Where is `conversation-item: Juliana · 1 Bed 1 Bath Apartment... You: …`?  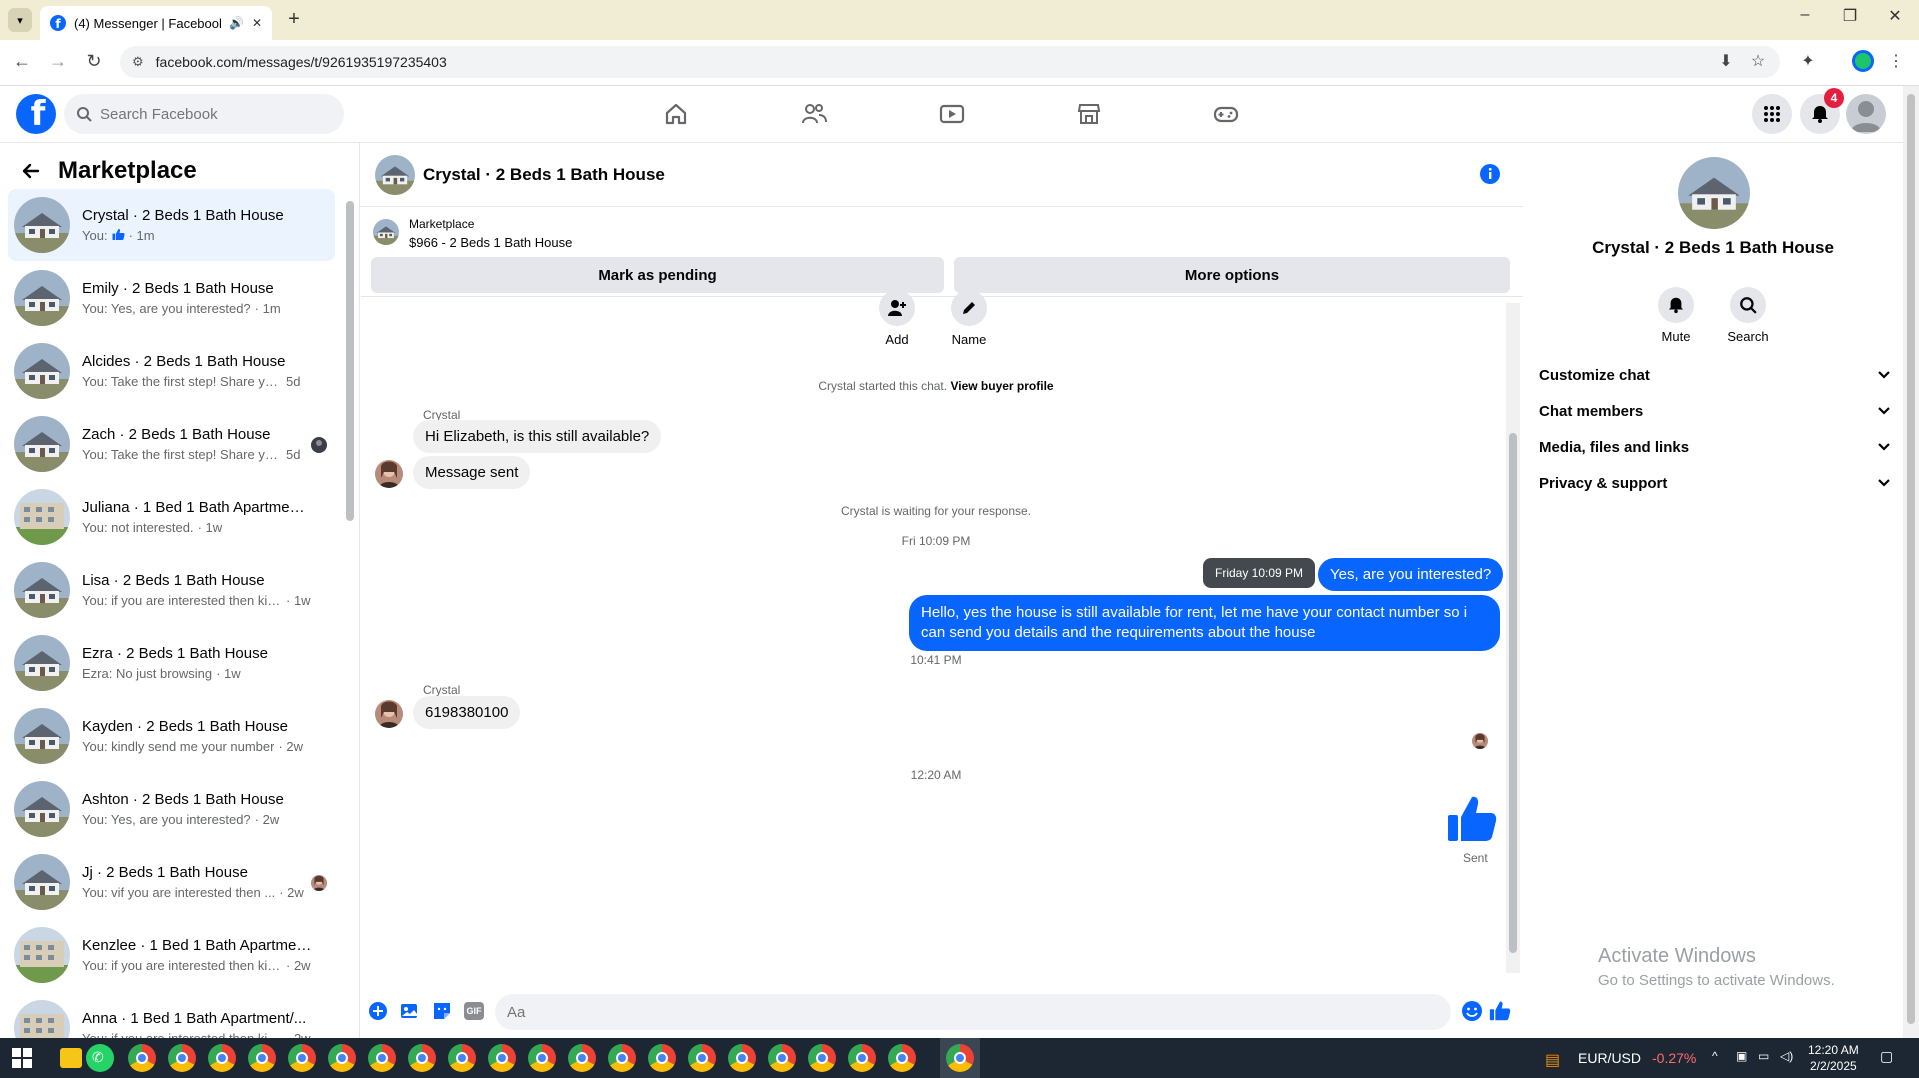 conversation-item: Juliana · 1 Bed 1 Bath Apartment... You: … is located at coordinates (171, 517).